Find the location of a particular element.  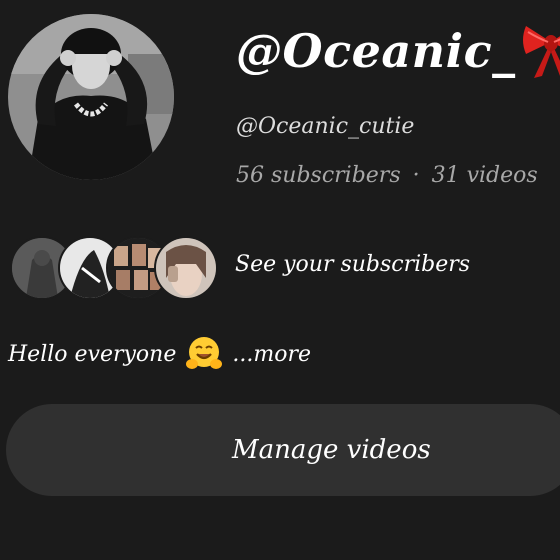

hugging-face-icon is located at coordinates (204, 354).